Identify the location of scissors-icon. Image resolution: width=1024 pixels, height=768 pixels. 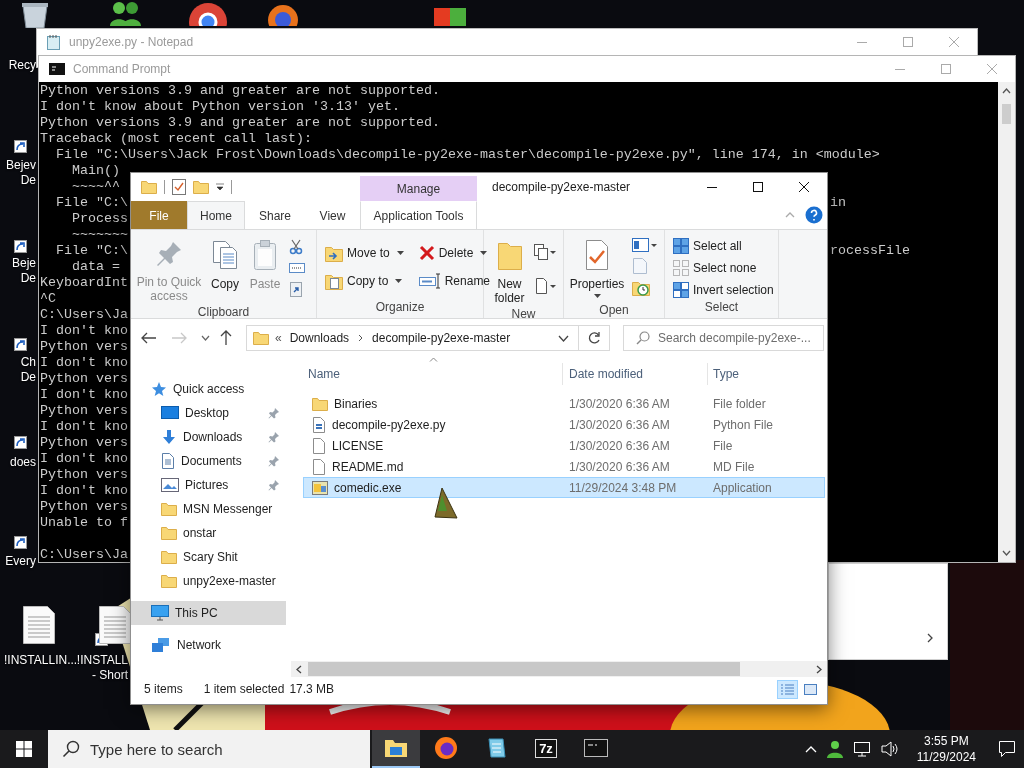
(296, 246).